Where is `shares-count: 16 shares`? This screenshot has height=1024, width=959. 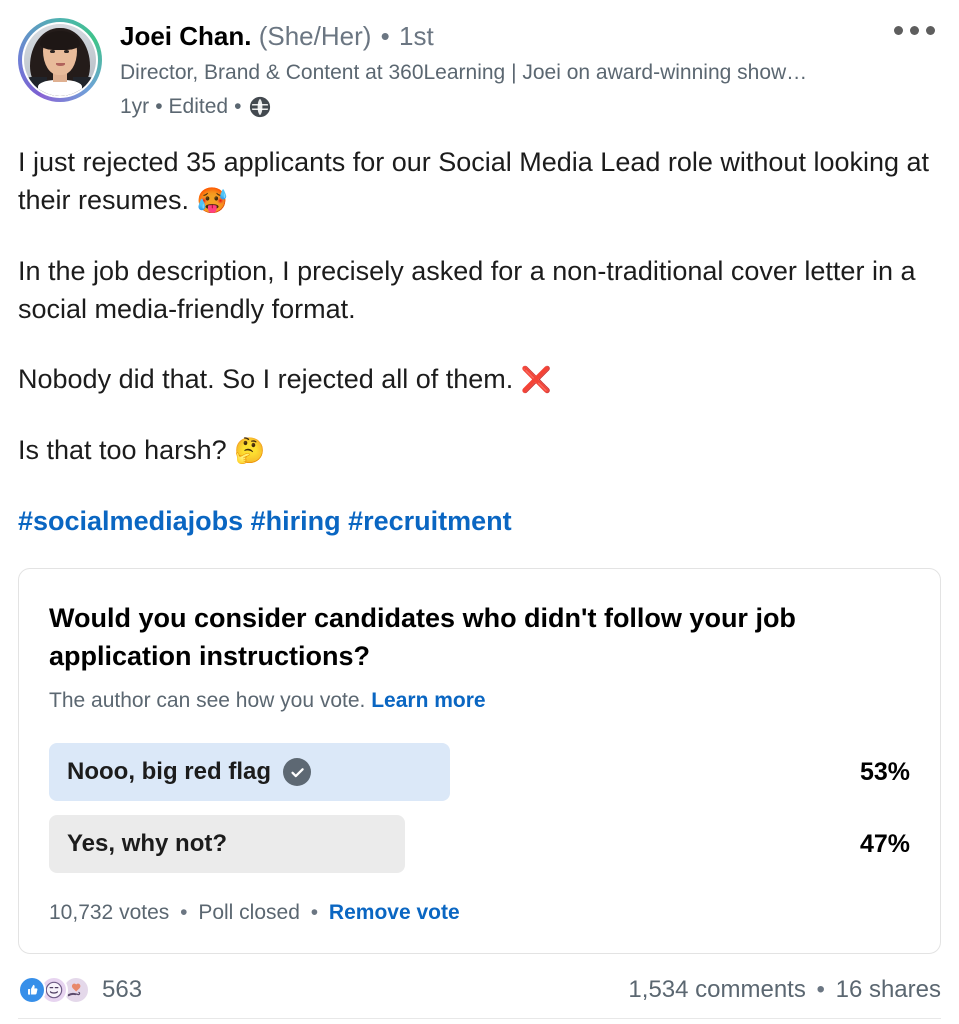
shares-count: 16 shares is located at coordinates (888, 989).